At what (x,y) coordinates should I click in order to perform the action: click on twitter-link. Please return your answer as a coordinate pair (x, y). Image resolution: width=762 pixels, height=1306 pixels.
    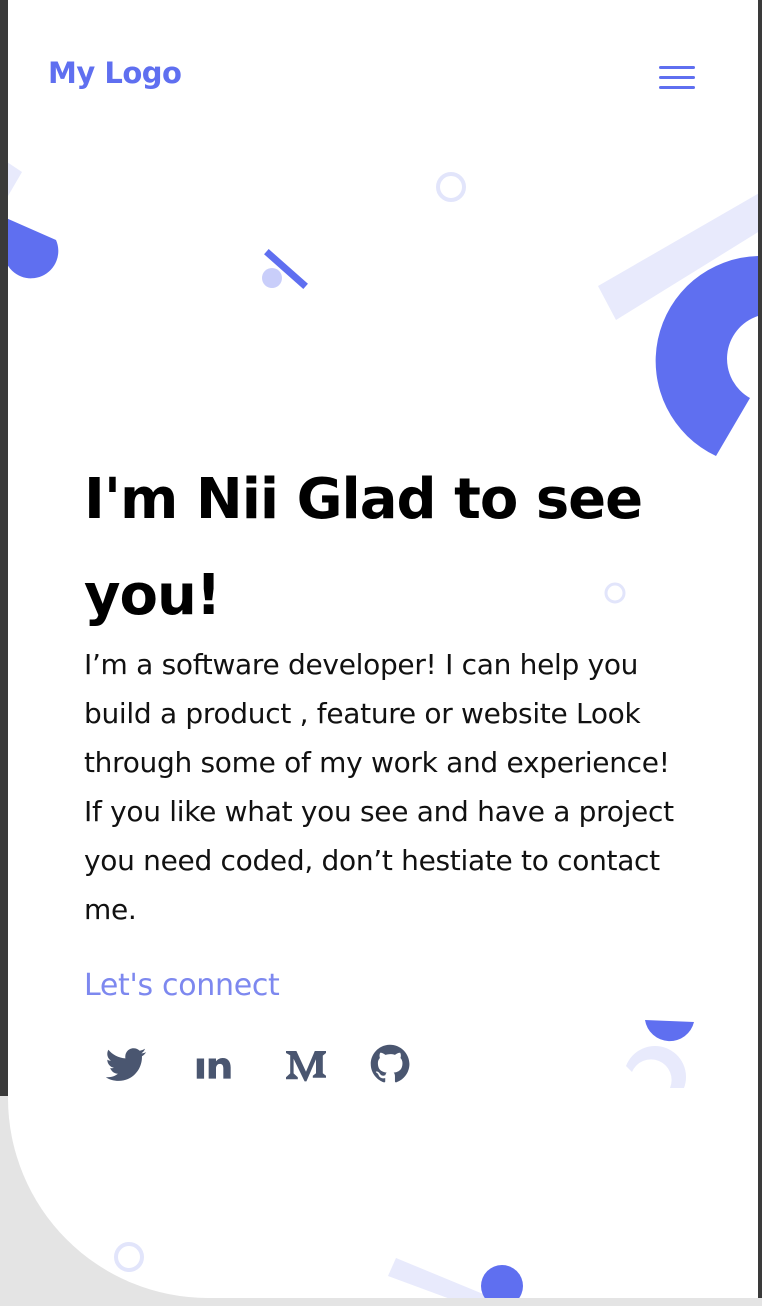
    Looking at the image, I should click on (126, 1064).